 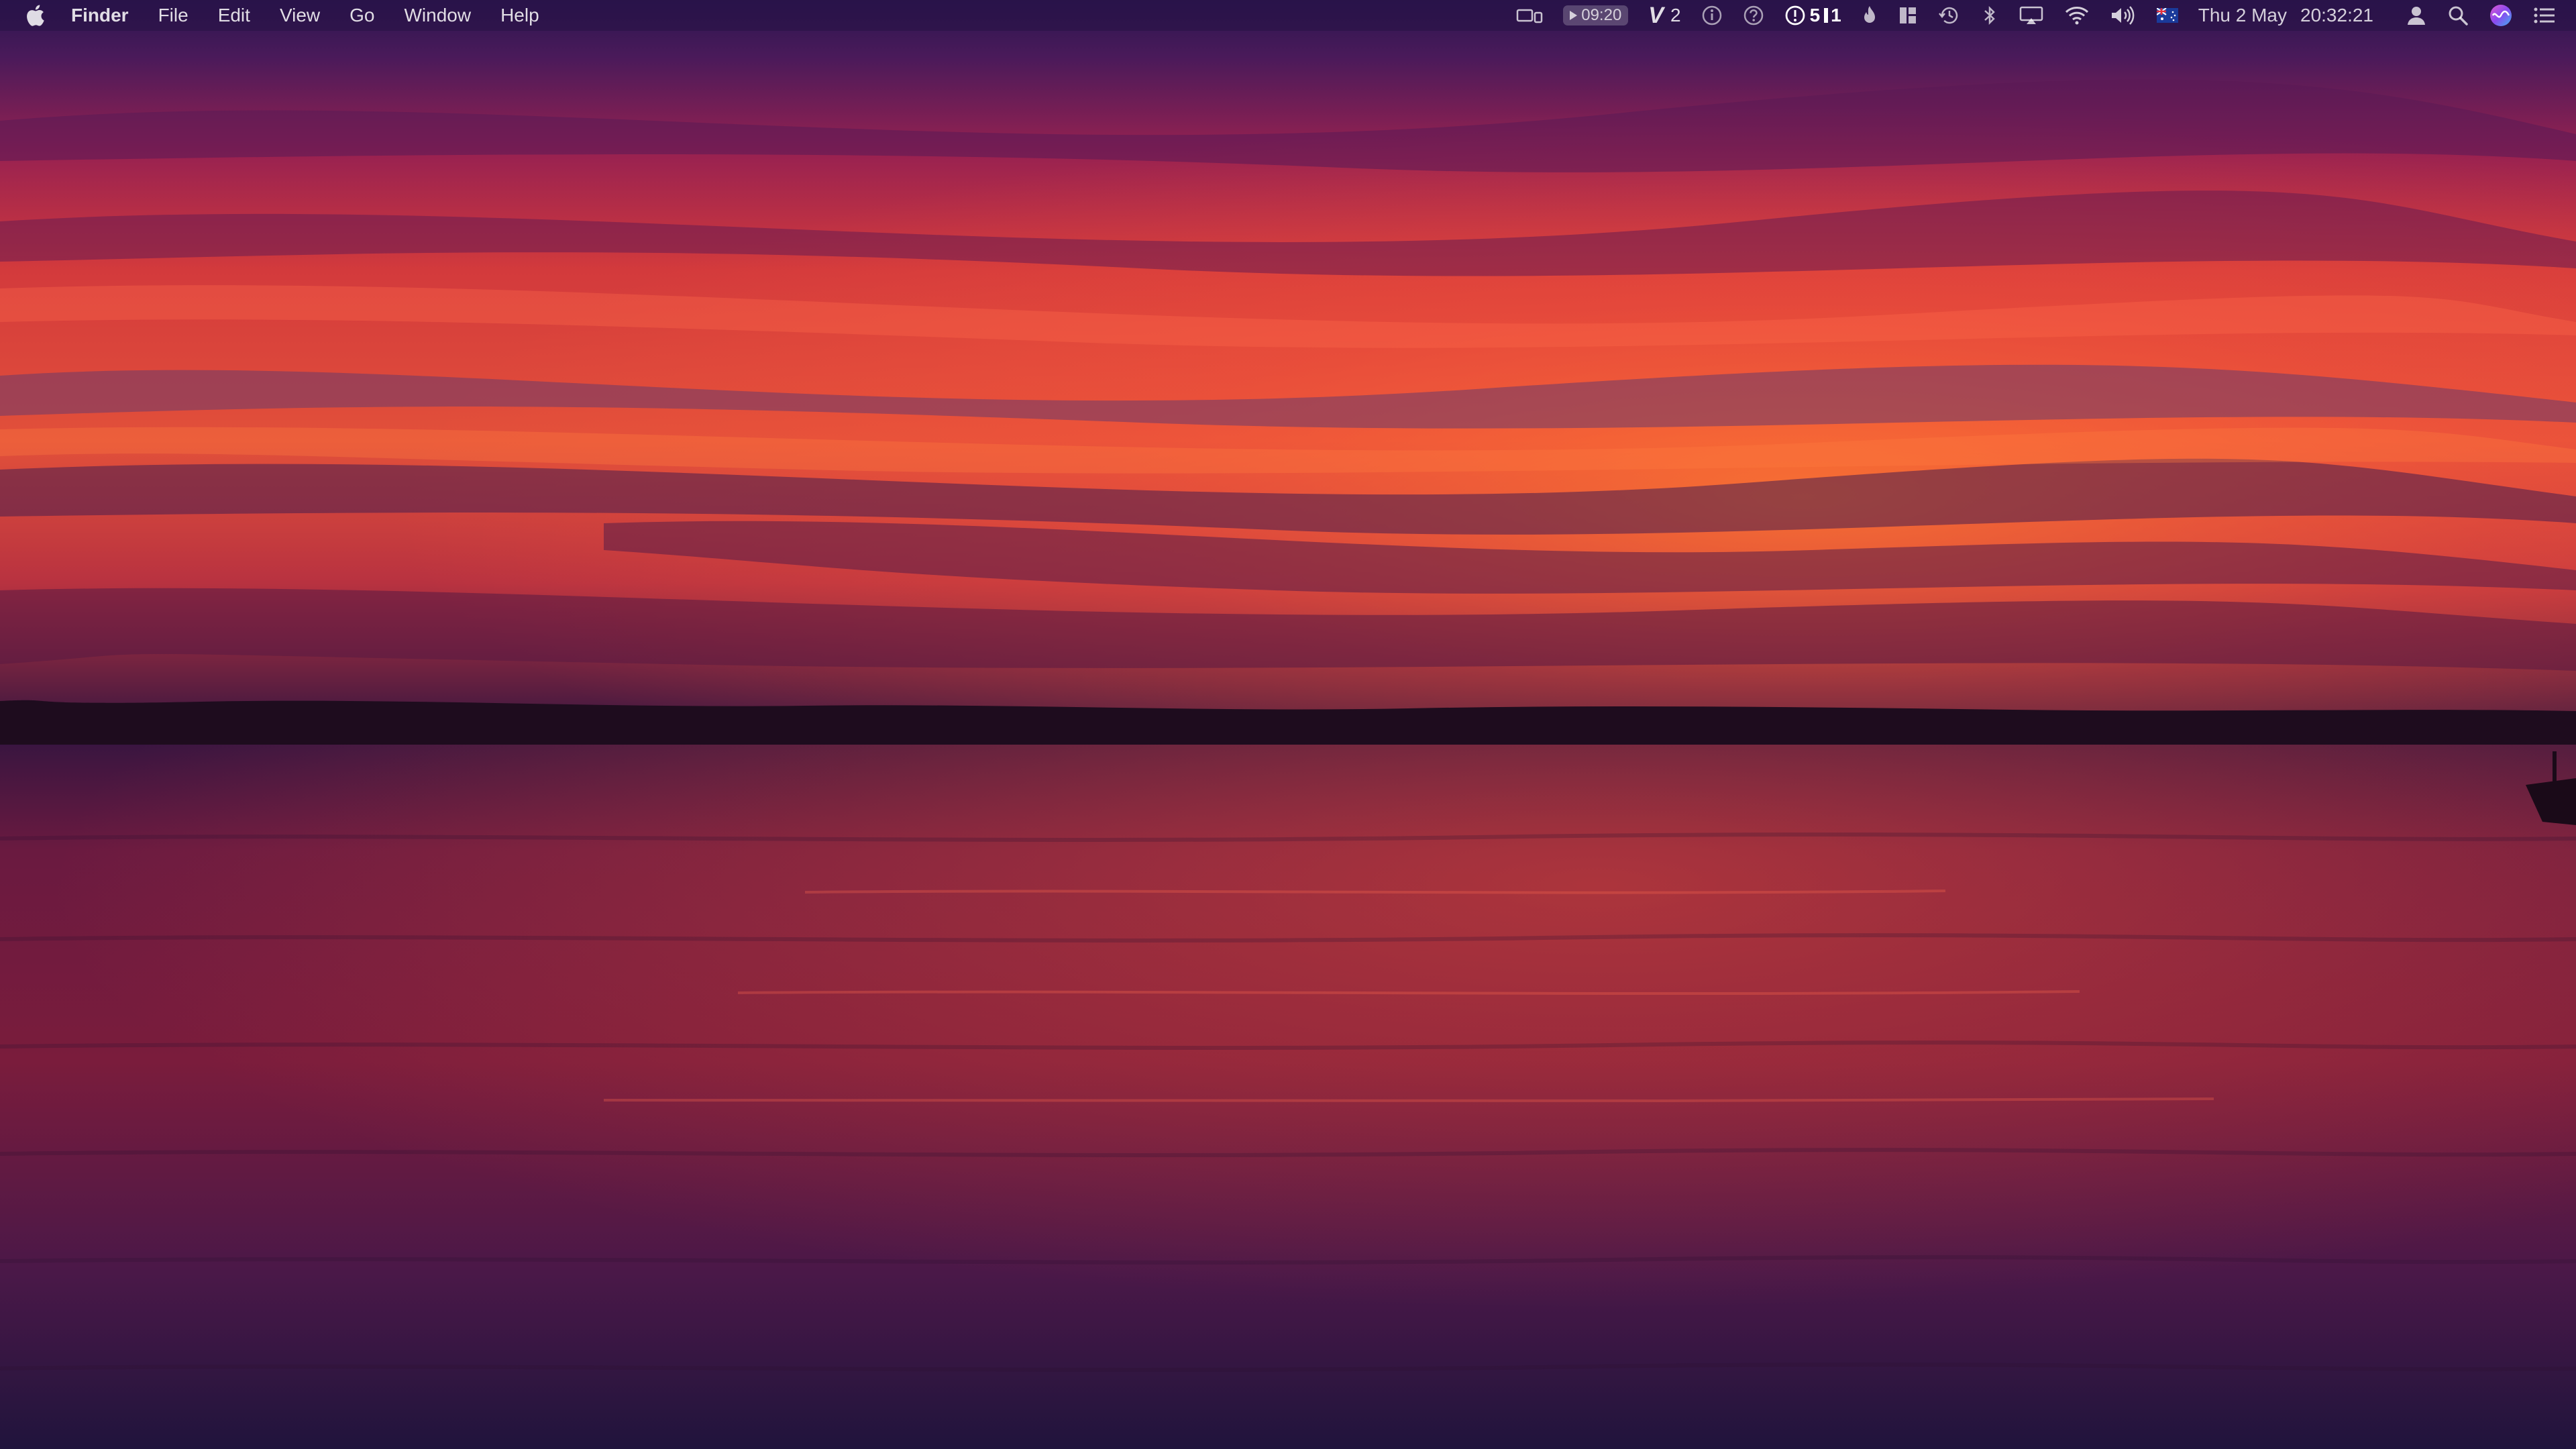 I want to click on info-icon, so click(x=1712, y=15).